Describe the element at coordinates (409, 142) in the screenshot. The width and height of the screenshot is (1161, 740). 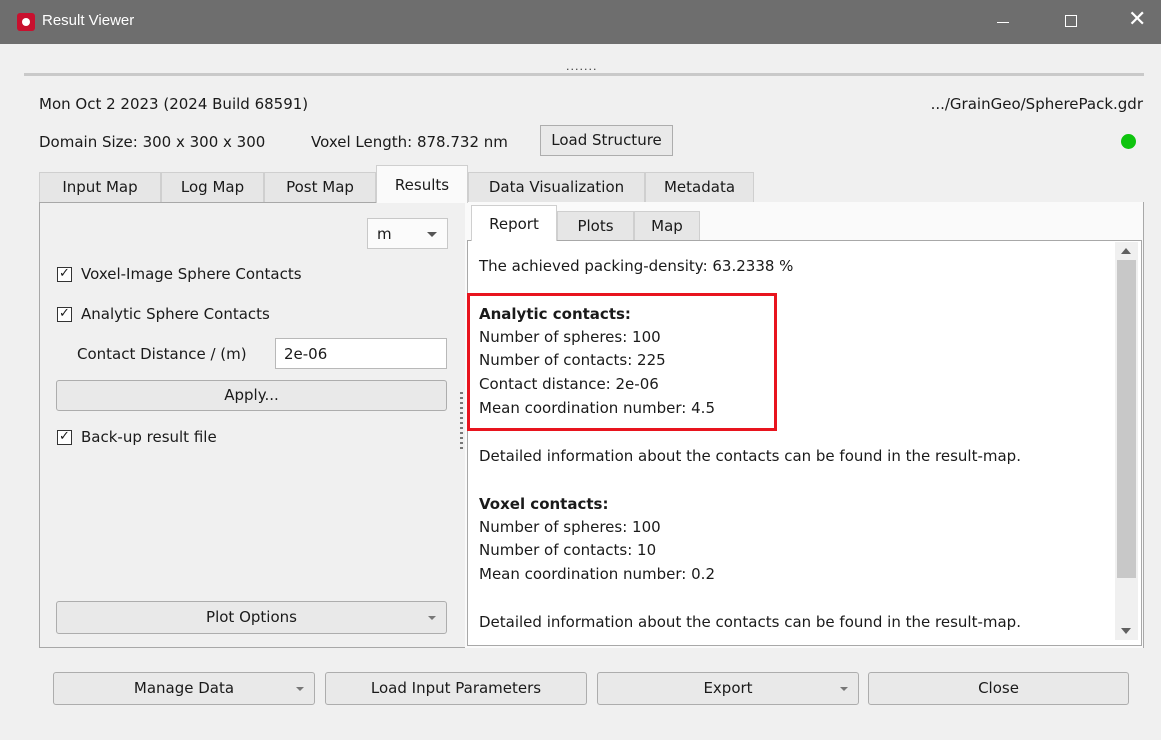
I see `voxel-length-label: Voxel Length: 878.732 nm` at that location.